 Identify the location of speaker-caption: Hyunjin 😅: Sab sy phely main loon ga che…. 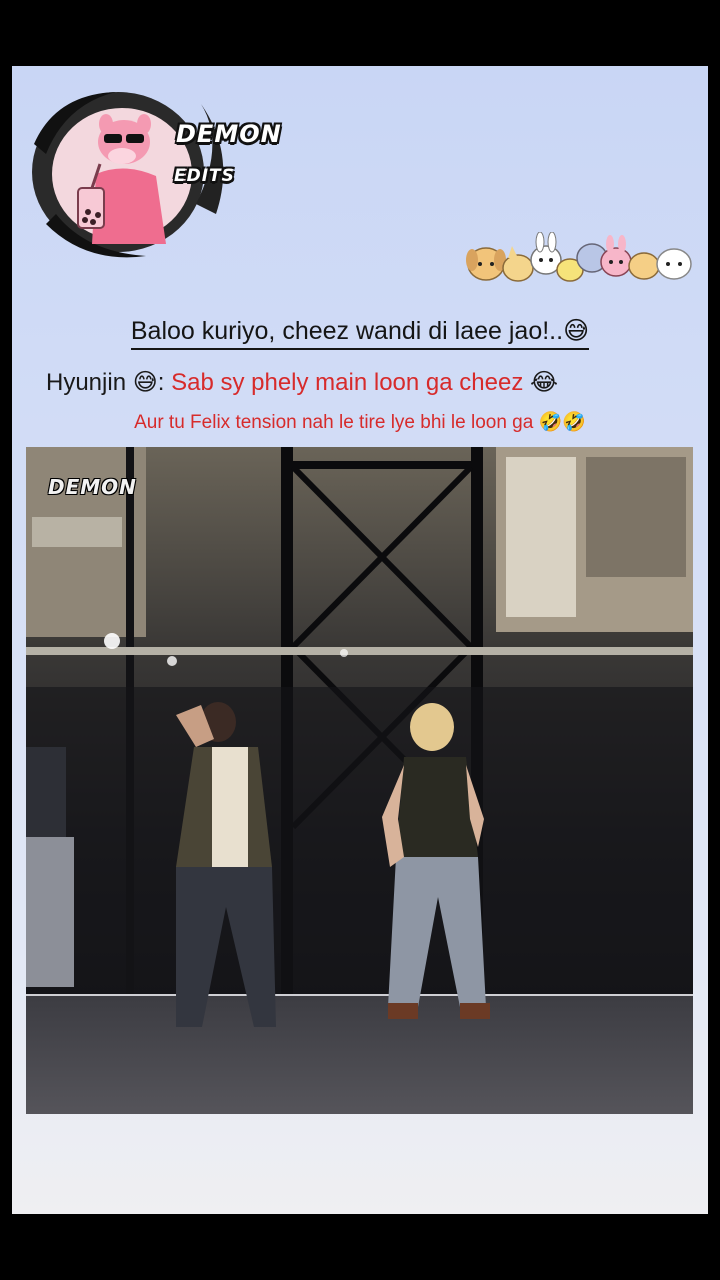
(302, 382).